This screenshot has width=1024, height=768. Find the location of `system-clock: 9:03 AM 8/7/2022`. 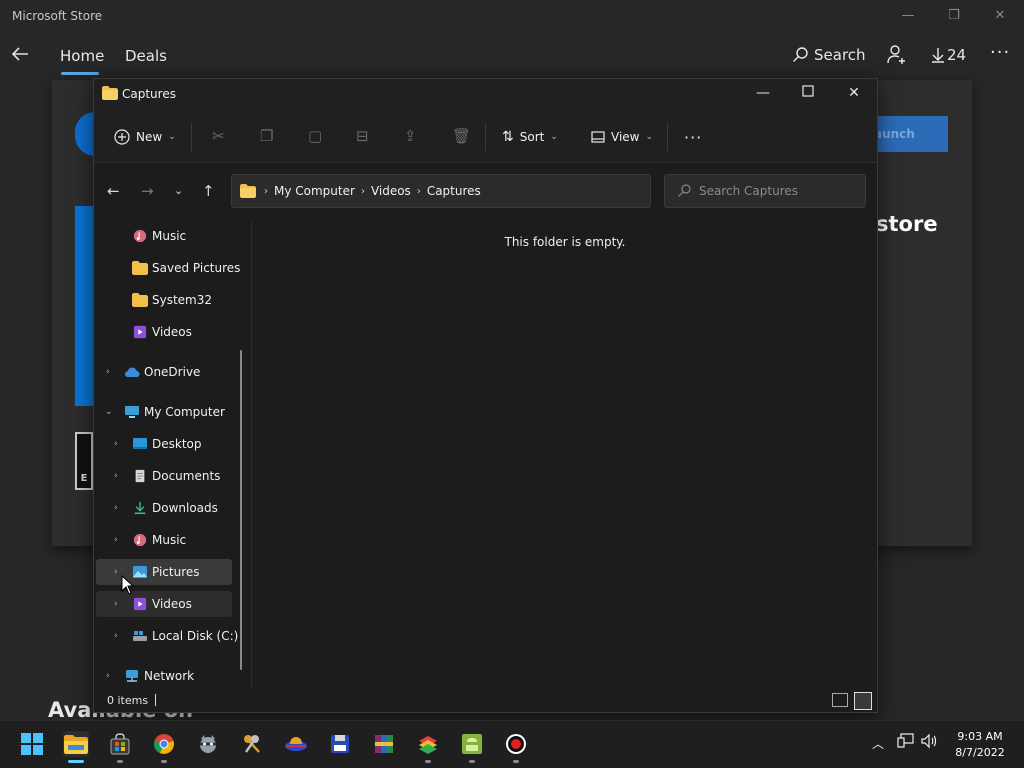

system-clock: 9:03 AM 8/7/2022 is located at coordinates (980, 745).